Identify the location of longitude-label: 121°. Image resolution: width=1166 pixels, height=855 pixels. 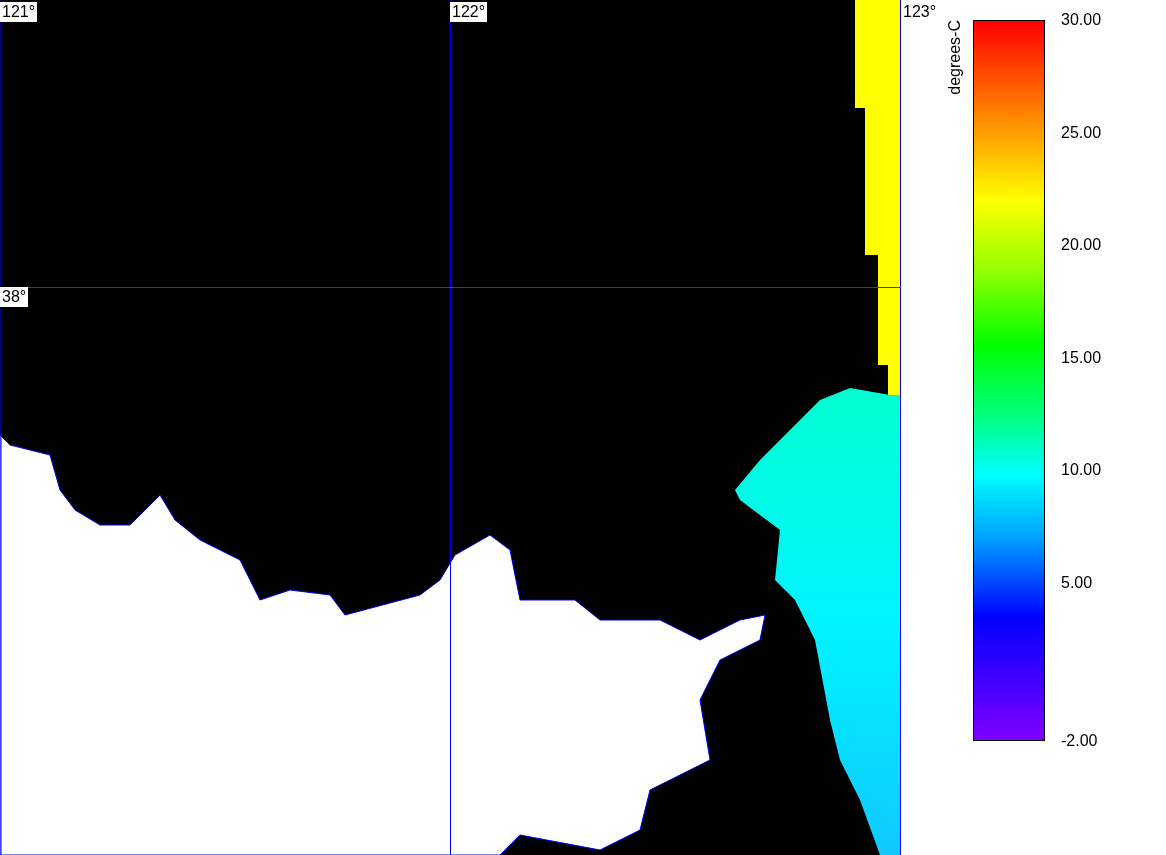
(19, 12).